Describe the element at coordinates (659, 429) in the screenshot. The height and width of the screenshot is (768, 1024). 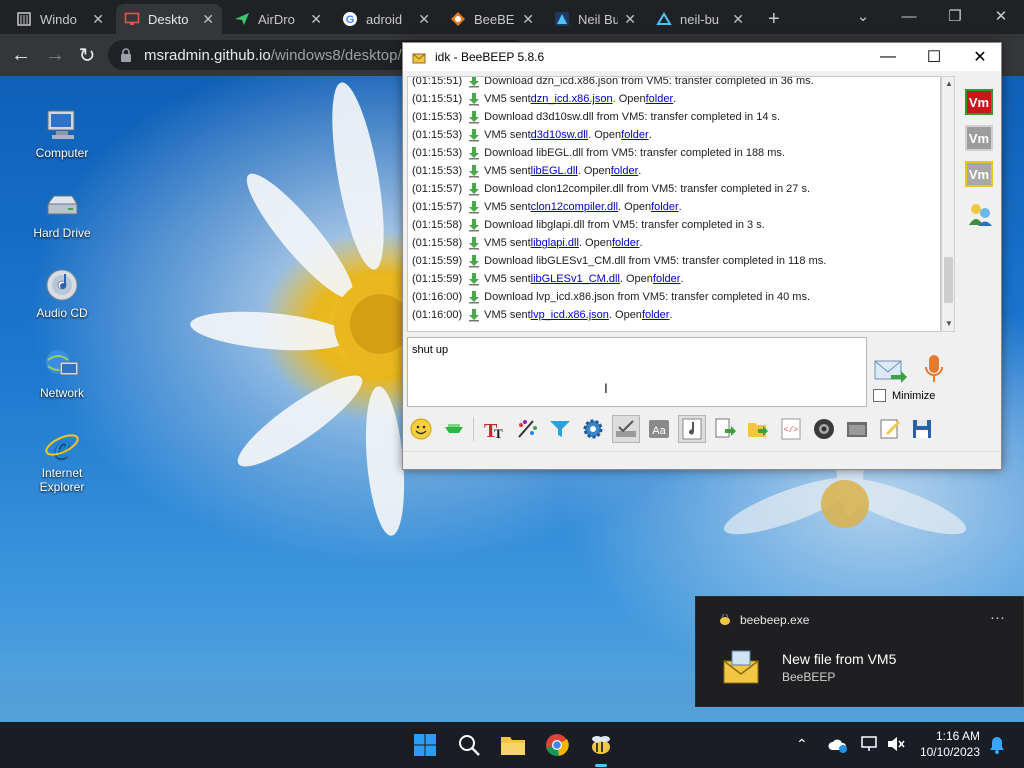
I see `font-button: Aa` at that location.